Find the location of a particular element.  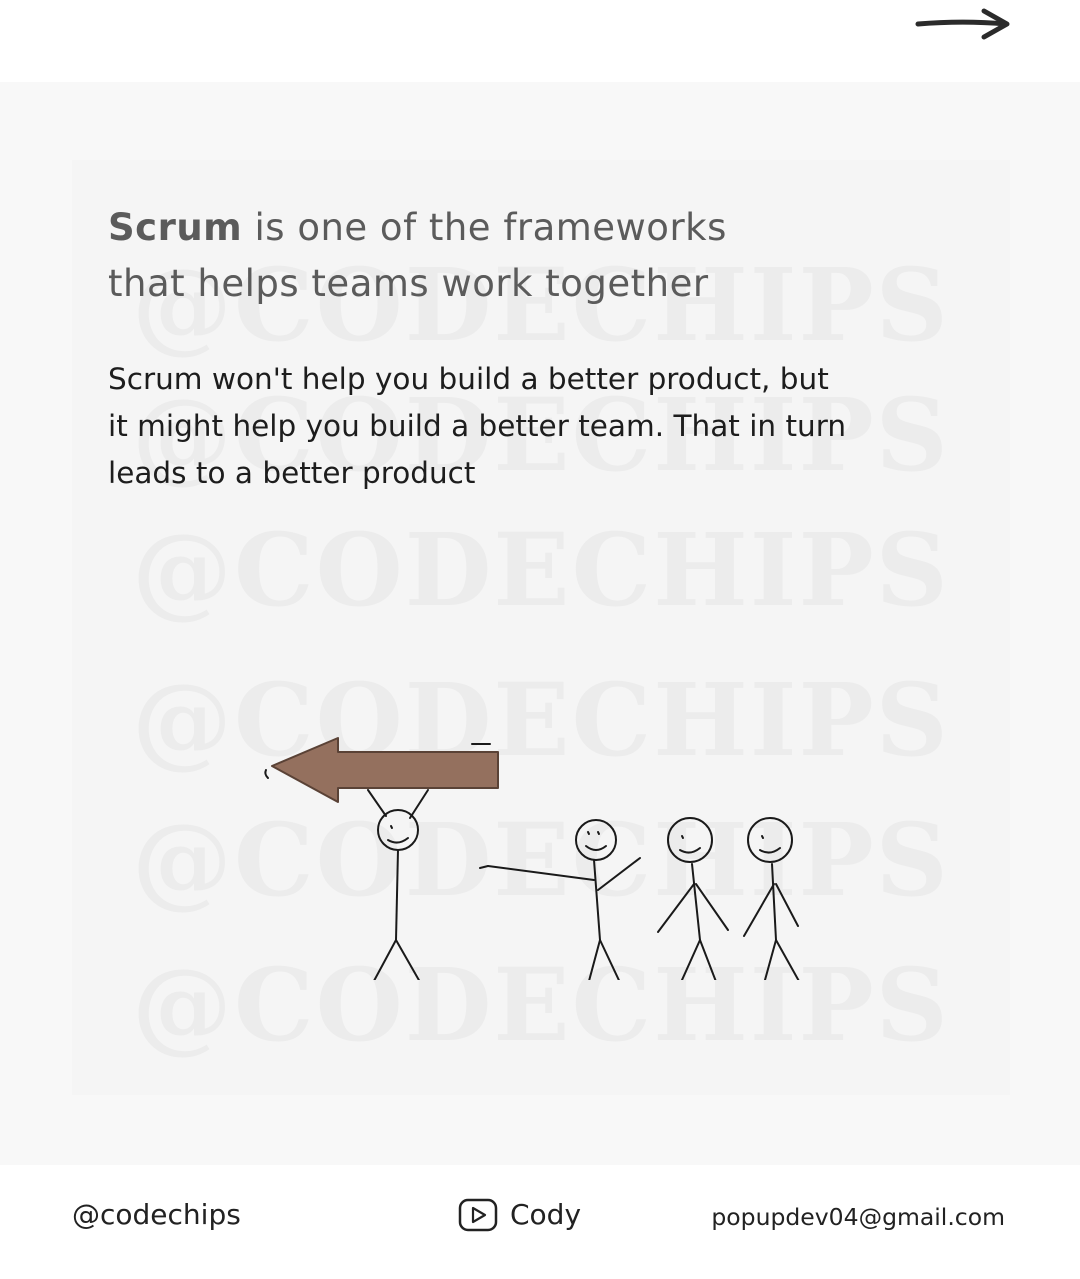

contact-email: popupdev04@gmail.com is located at coordinates (858, 1217).